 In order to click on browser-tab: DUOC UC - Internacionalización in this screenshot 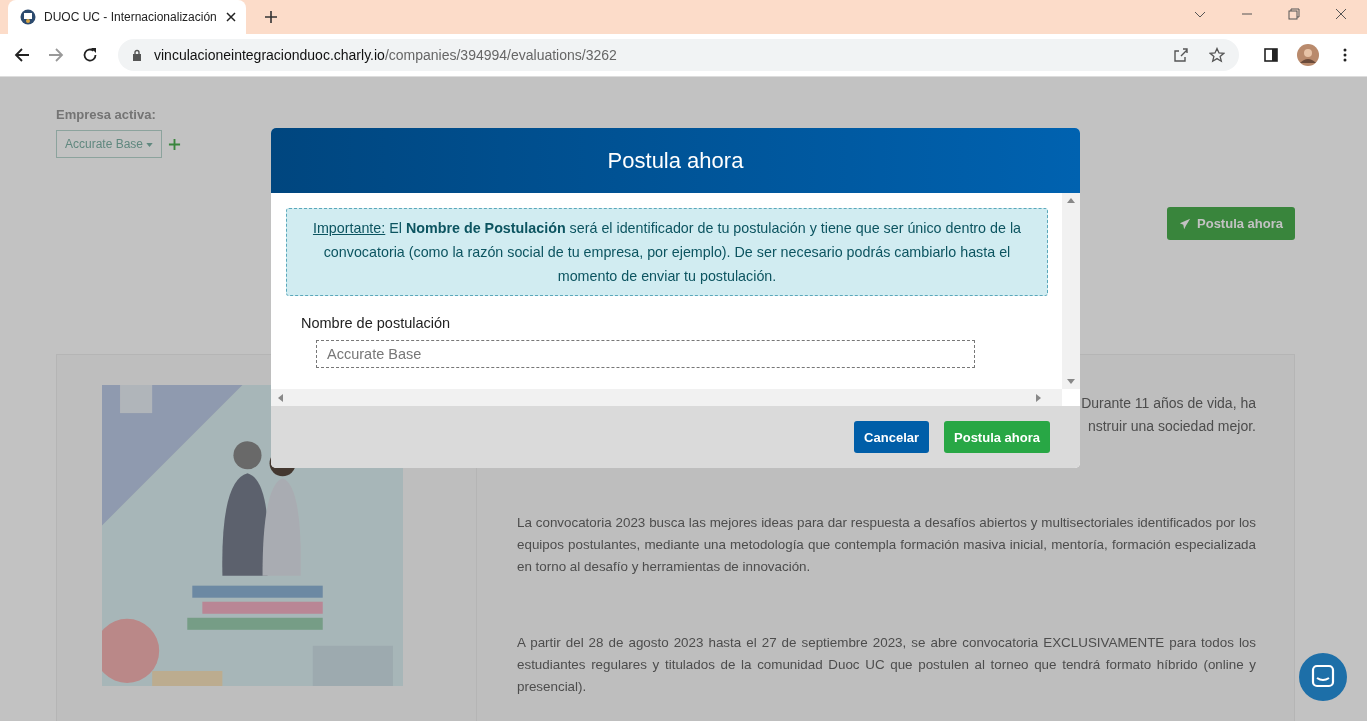, I will do `click(127, 17)`.